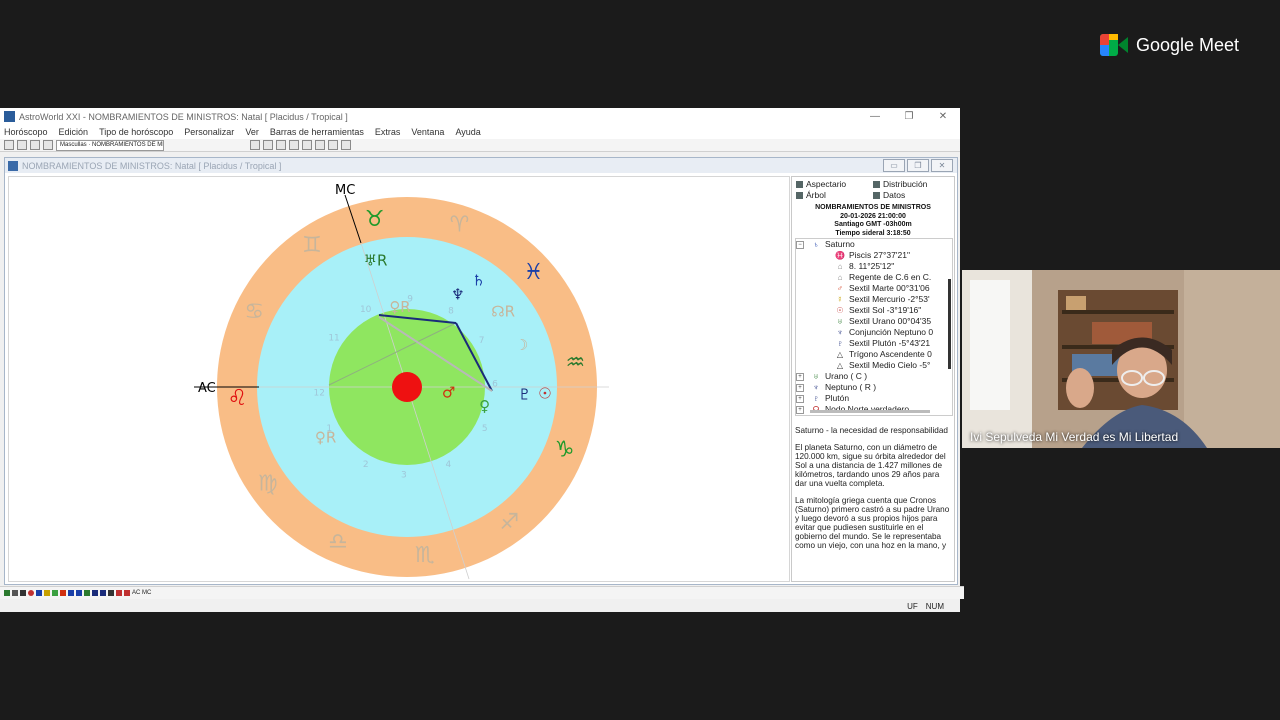  I want to click on list-icon, so click(320, 145).